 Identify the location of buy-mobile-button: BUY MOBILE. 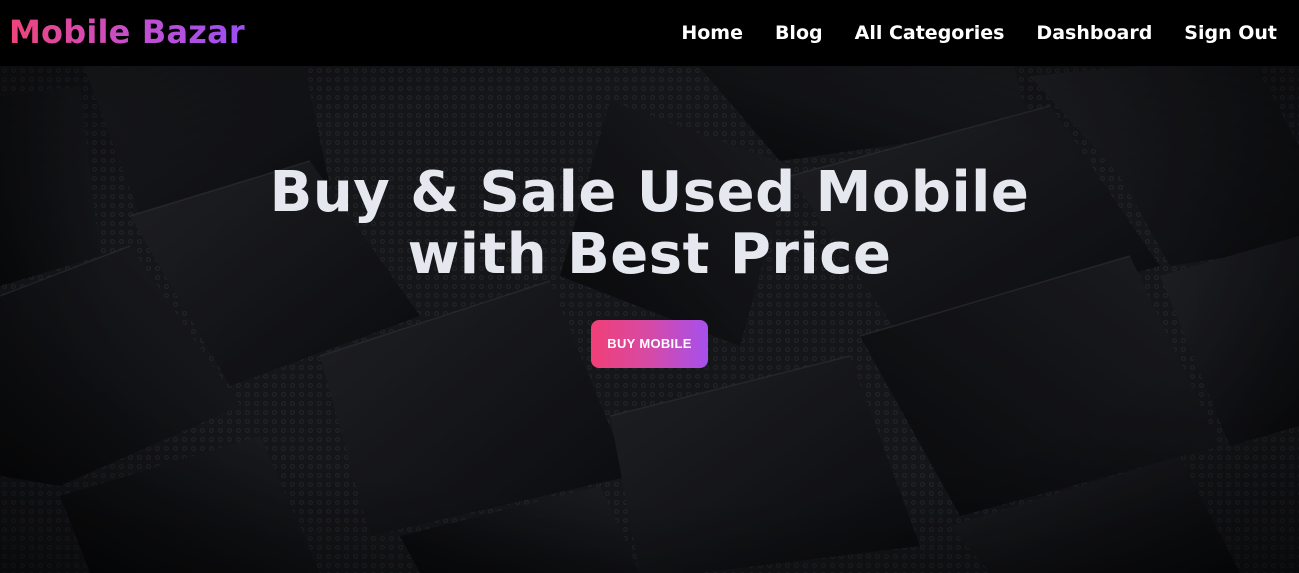
(649, 344).